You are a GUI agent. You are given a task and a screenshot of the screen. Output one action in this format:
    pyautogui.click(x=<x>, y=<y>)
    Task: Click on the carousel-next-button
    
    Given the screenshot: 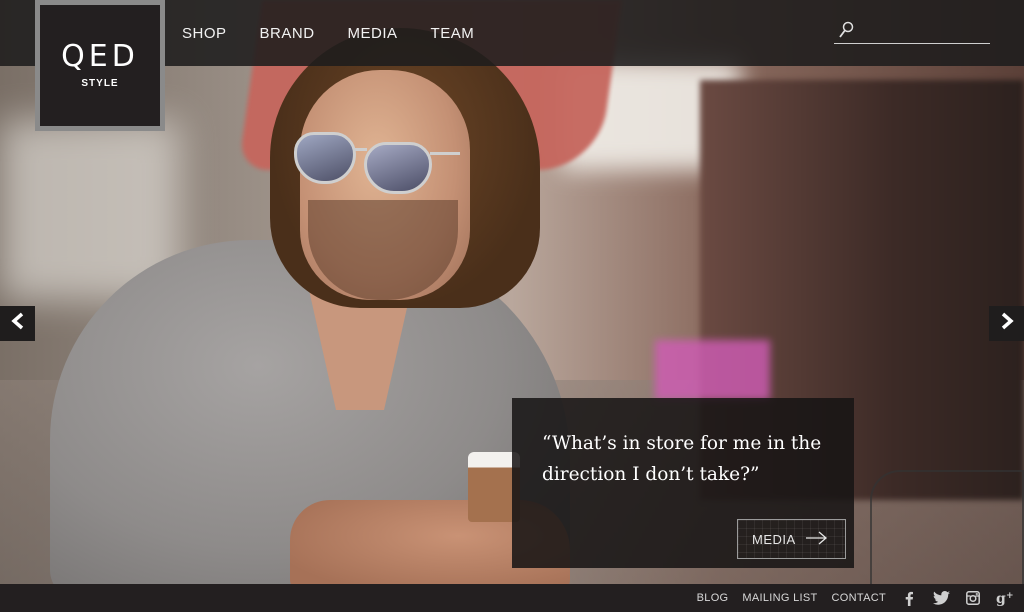 What is the action you would take?
    pyautogui.click(x=1006, y=323)
    